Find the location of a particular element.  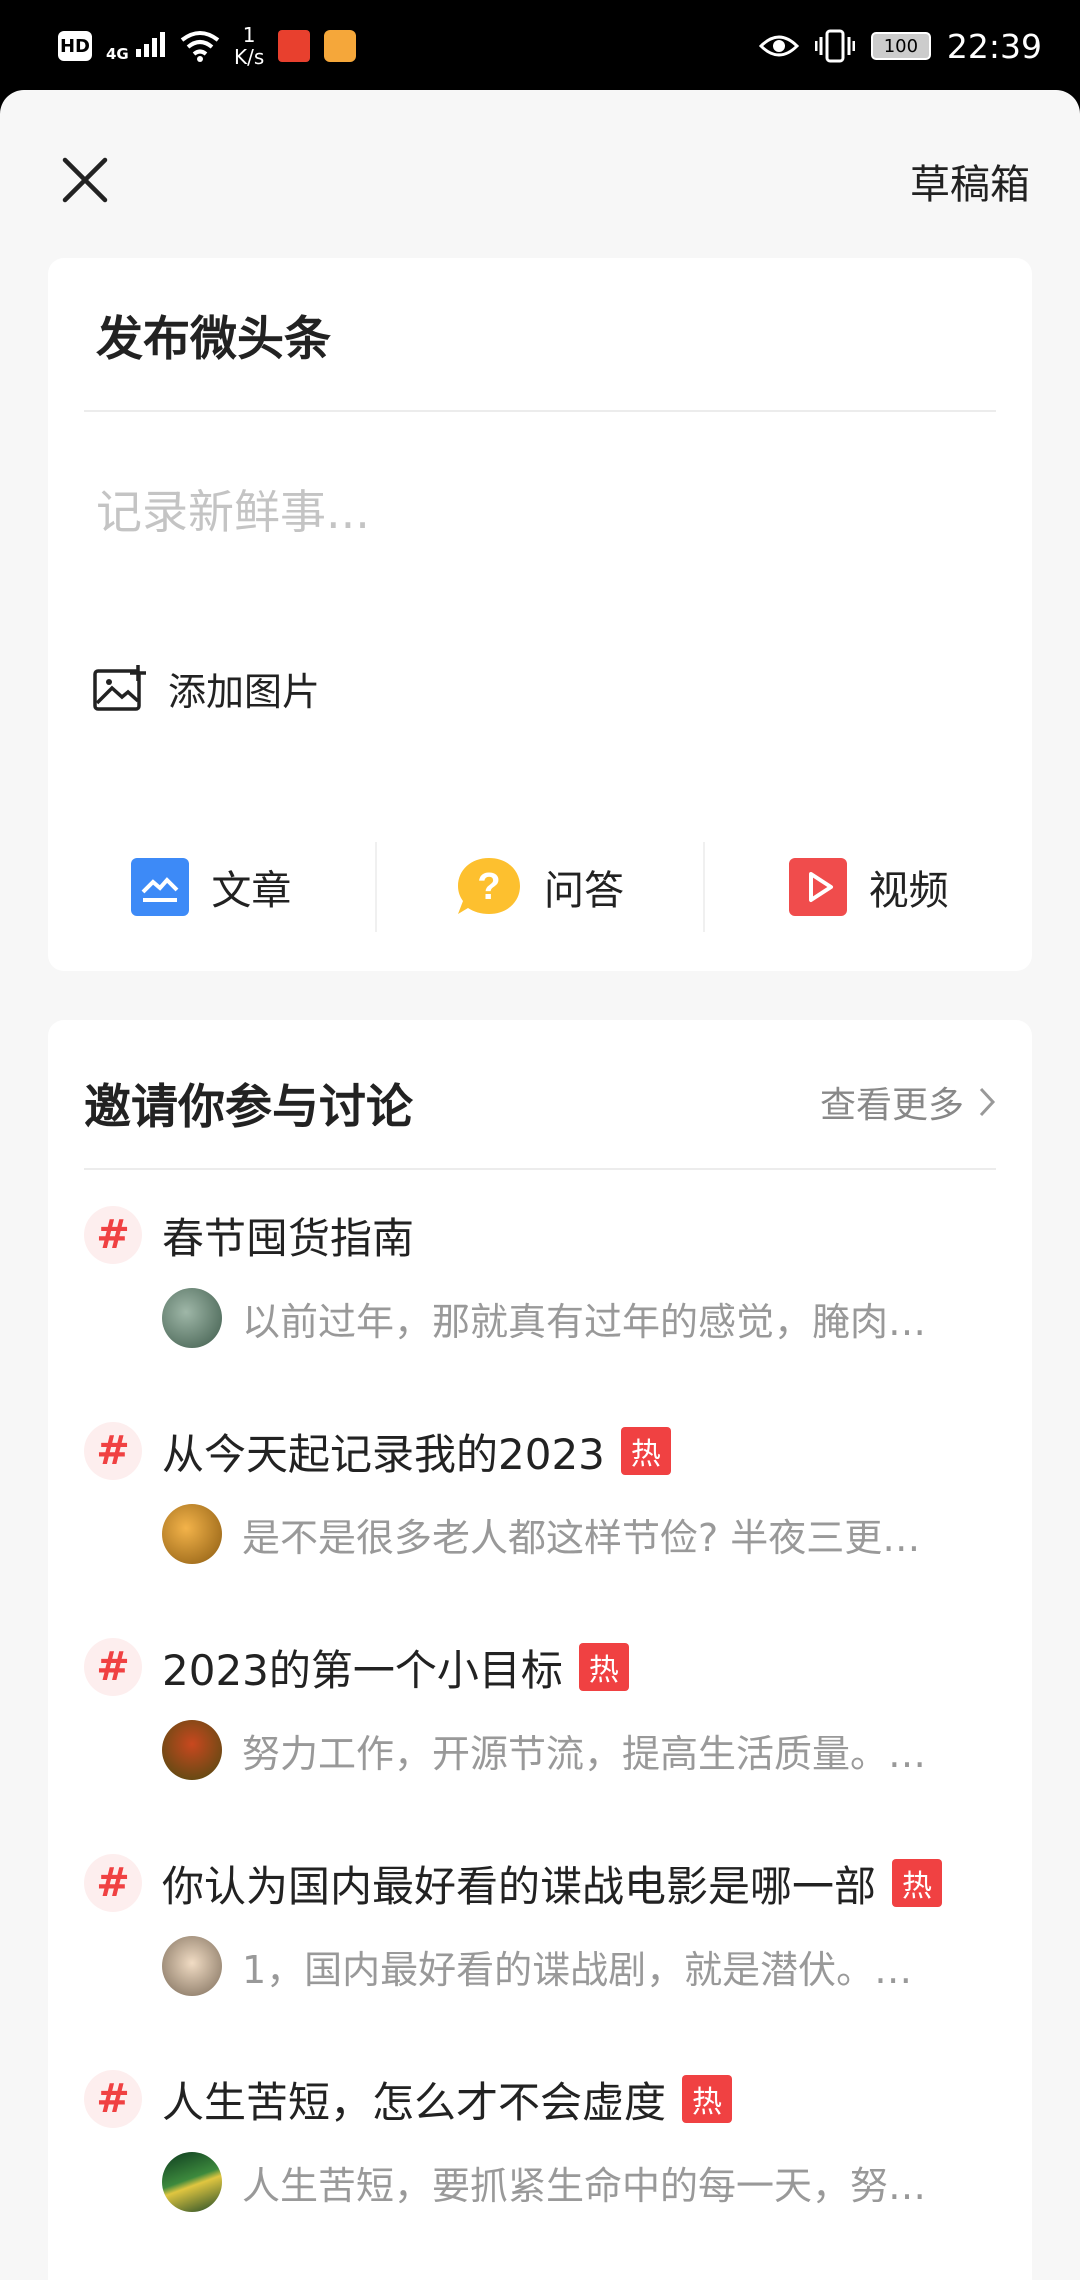

drafts-button: 草稿箱 is located at coordinates (970, 181).